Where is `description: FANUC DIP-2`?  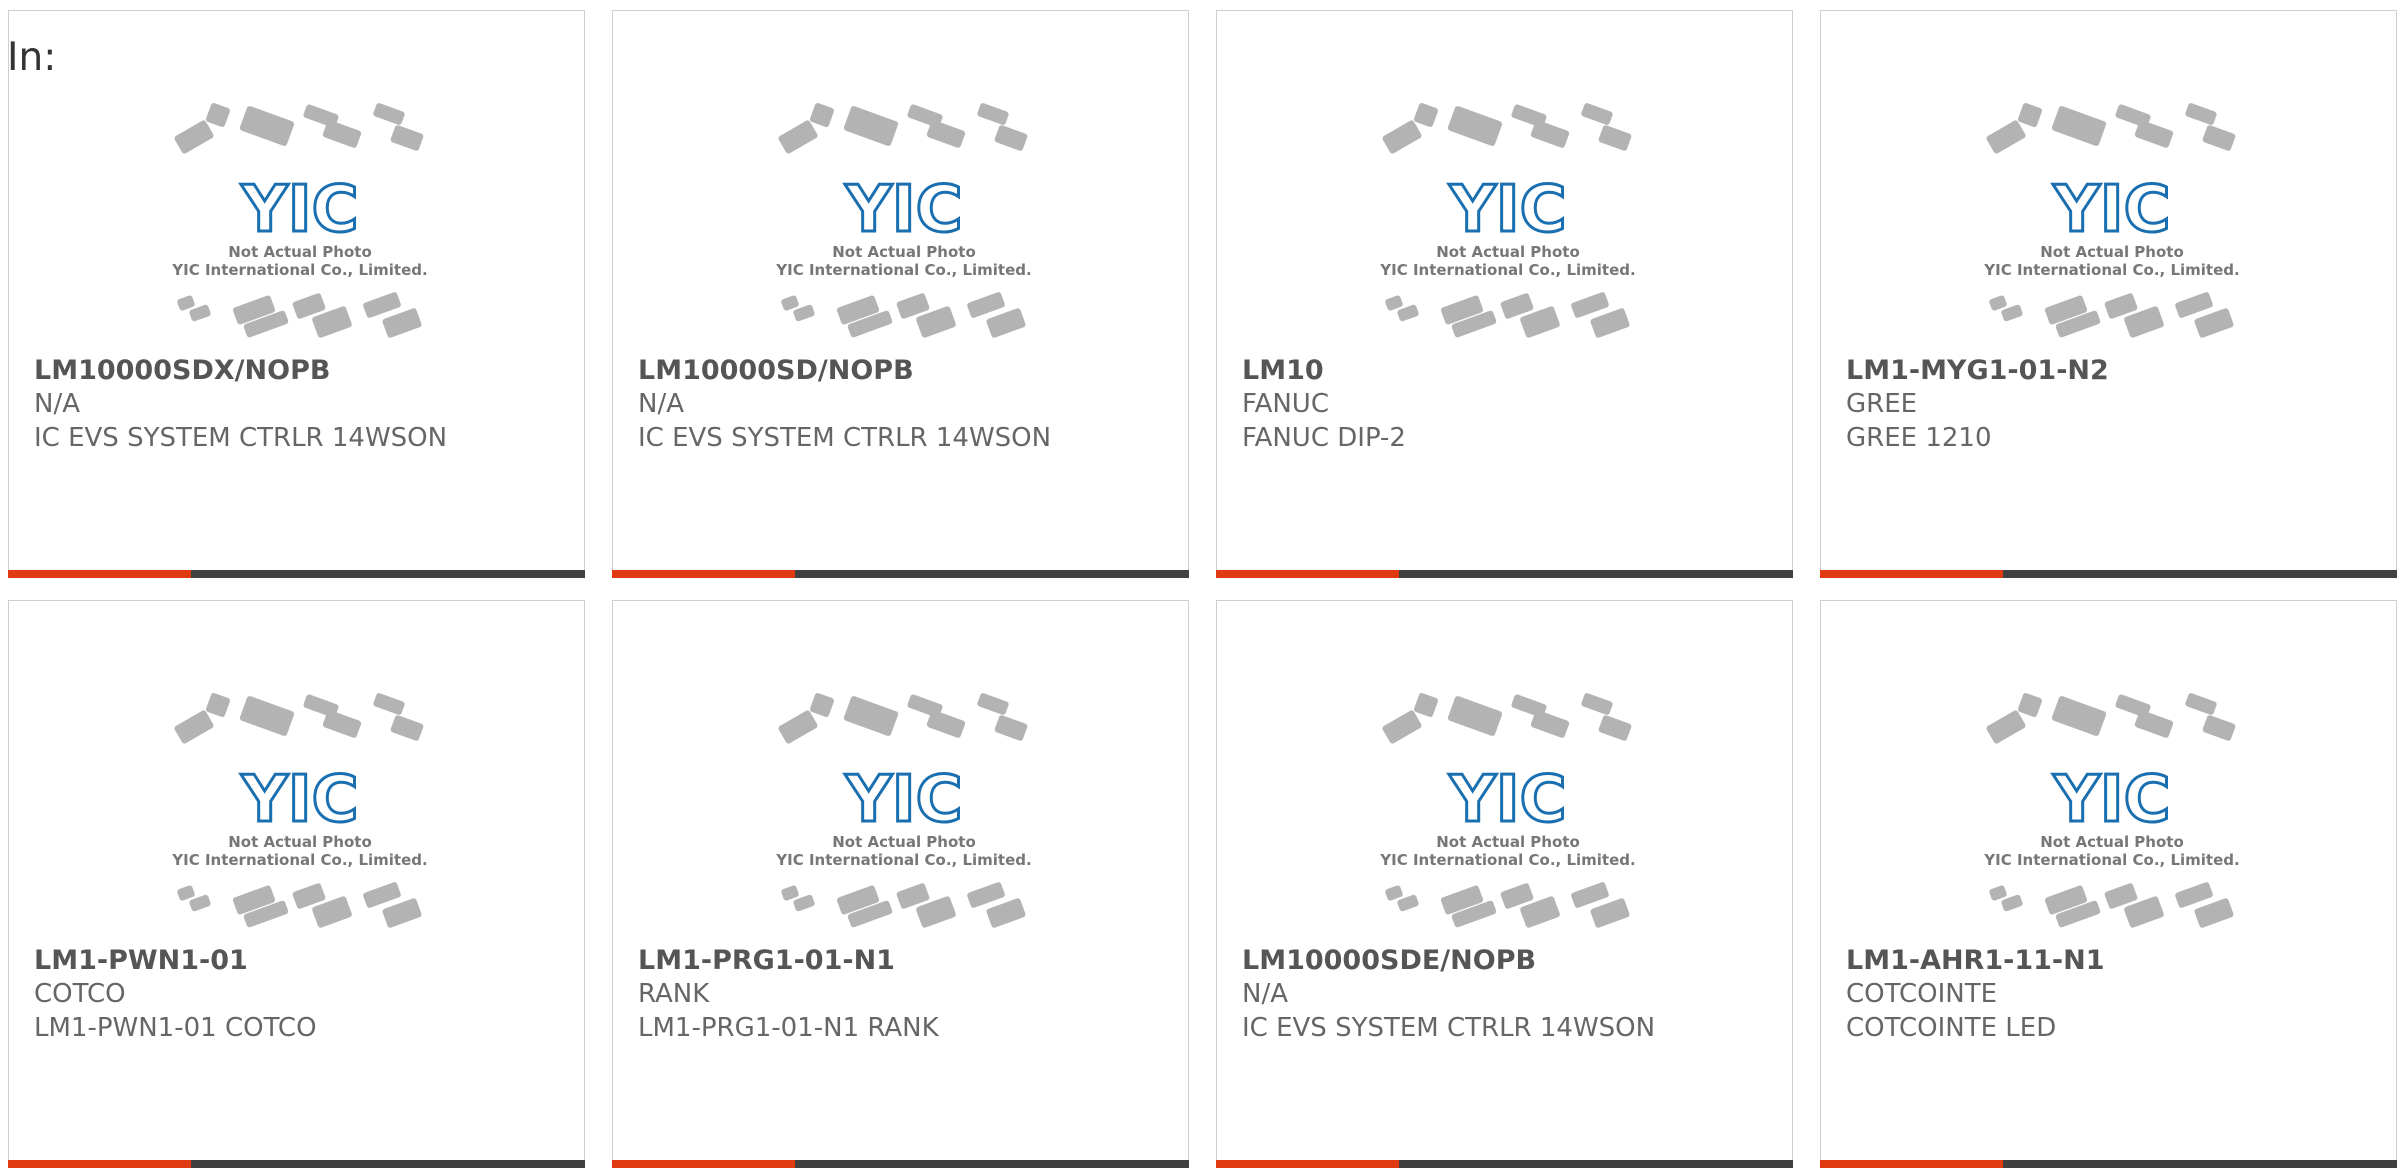 description: FANUC DIP-2 is located at coordinates (1324, 438).